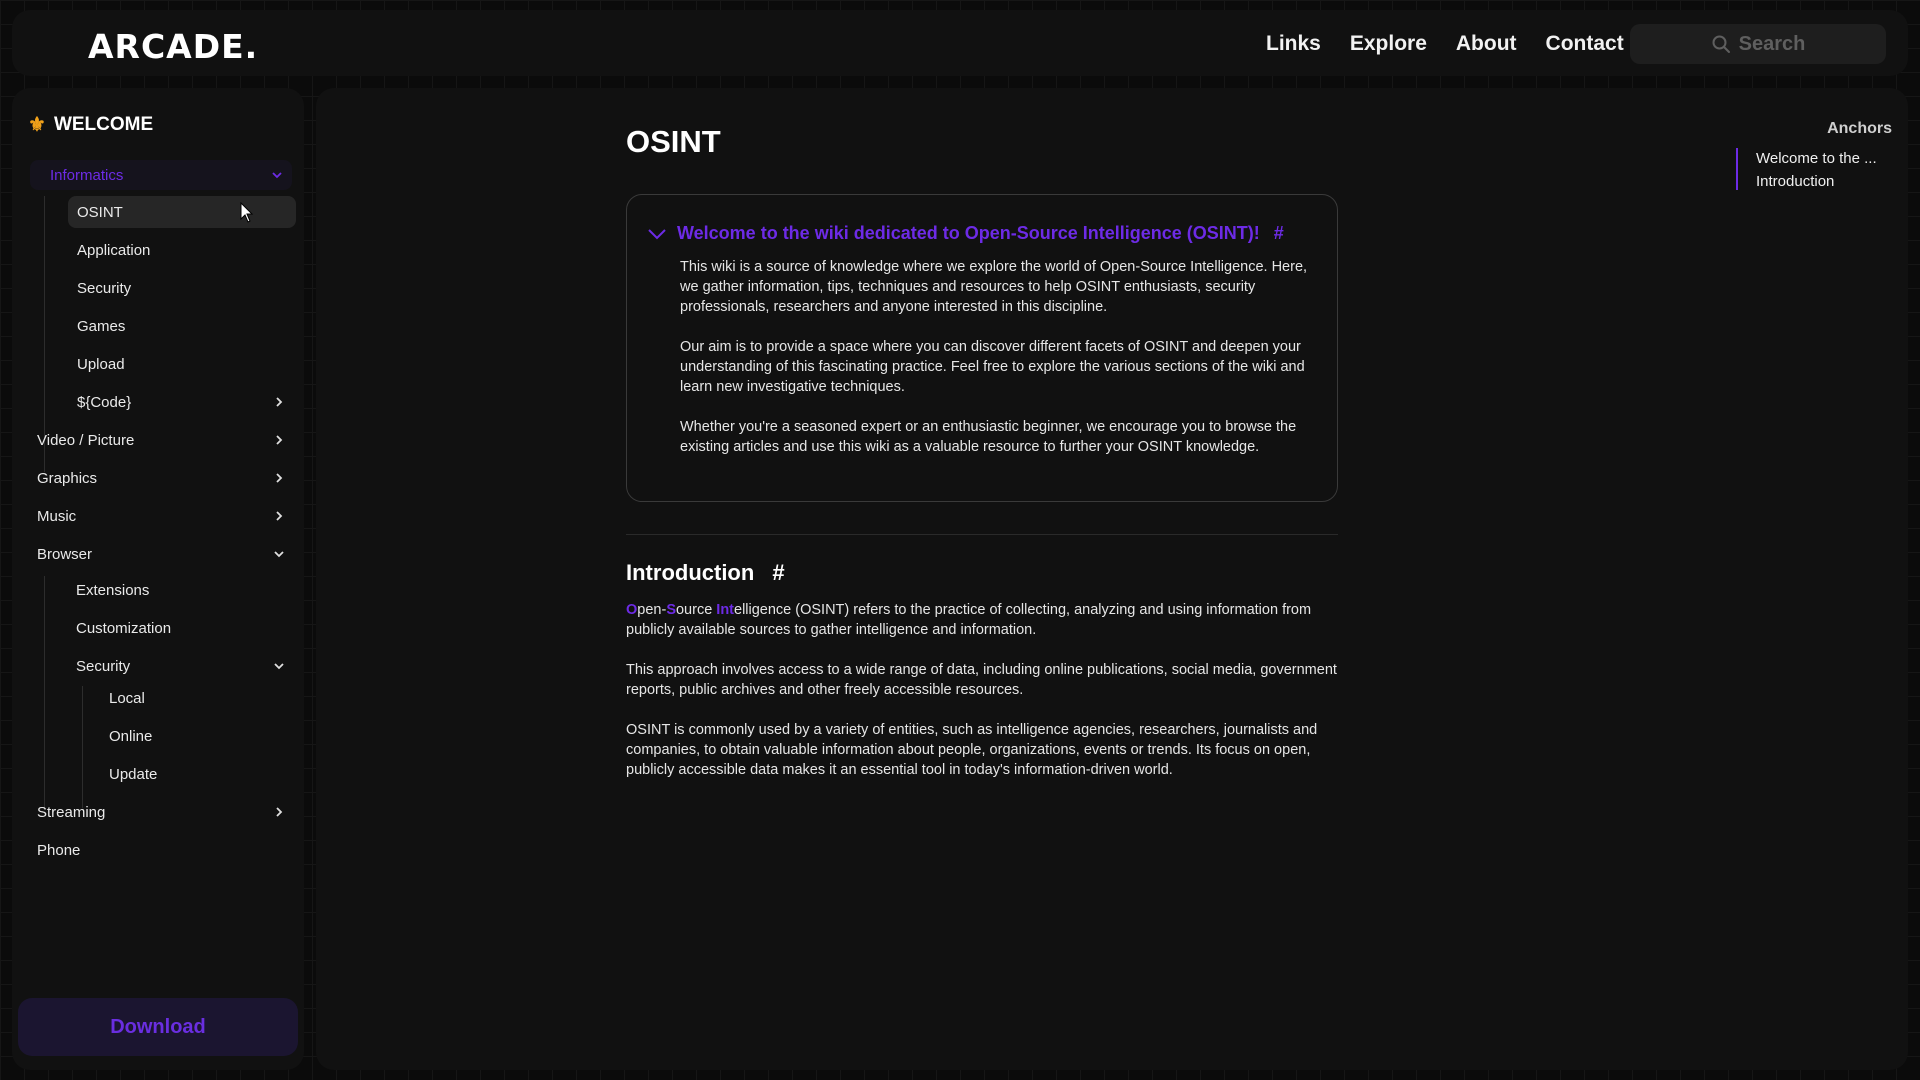  Describe the element at coordinates (671, 610) in the screenshot. I see `highlight-letter: S` at that location.